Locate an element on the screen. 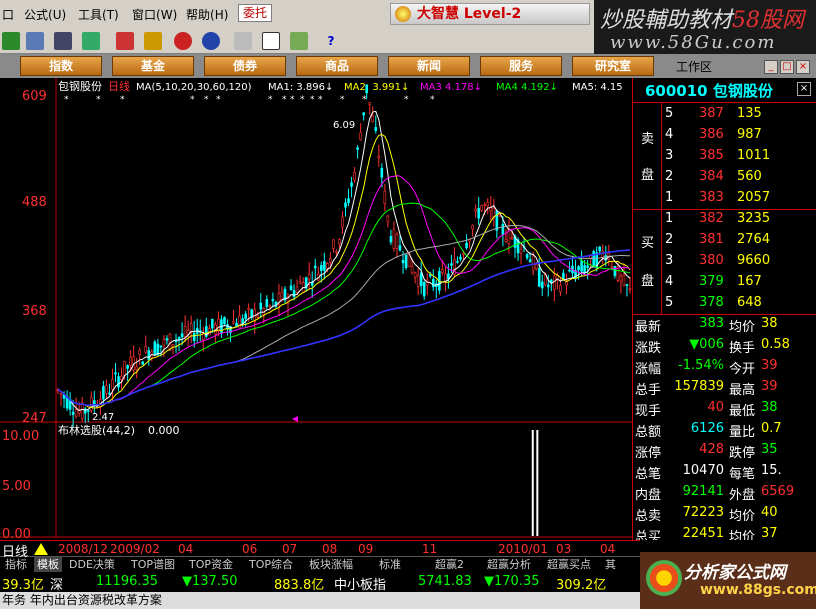 The width and height of the screenshot is (816, 609). formula-tab: DDE决策 is located at coordinates (92, 564).